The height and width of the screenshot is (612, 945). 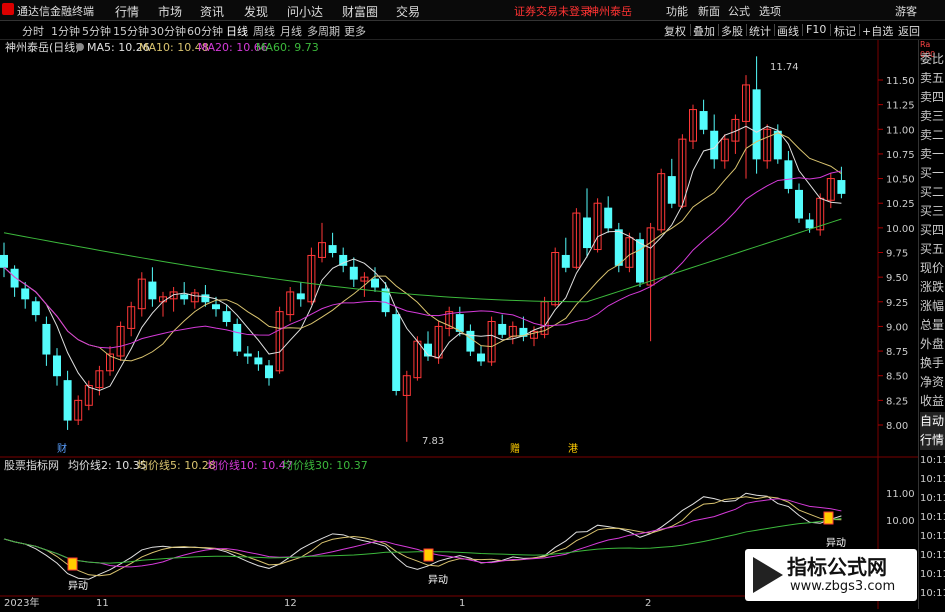 I want to click on ma60-label: MA60: 9.73, so click(x=287, y=47).